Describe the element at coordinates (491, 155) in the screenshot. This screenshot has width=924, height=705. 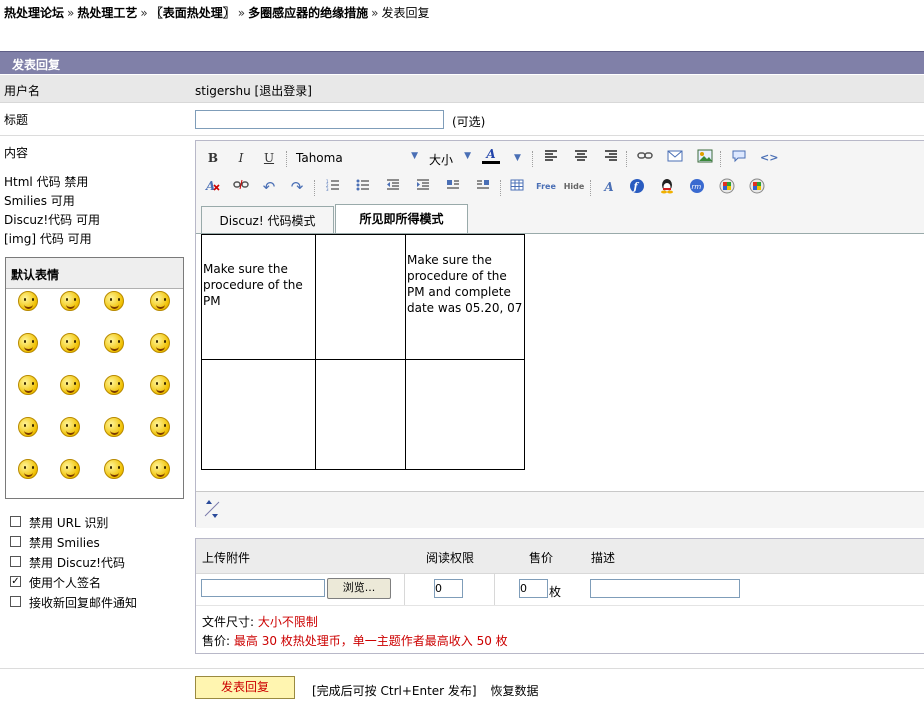
I see `text-color-button: A` at that location.